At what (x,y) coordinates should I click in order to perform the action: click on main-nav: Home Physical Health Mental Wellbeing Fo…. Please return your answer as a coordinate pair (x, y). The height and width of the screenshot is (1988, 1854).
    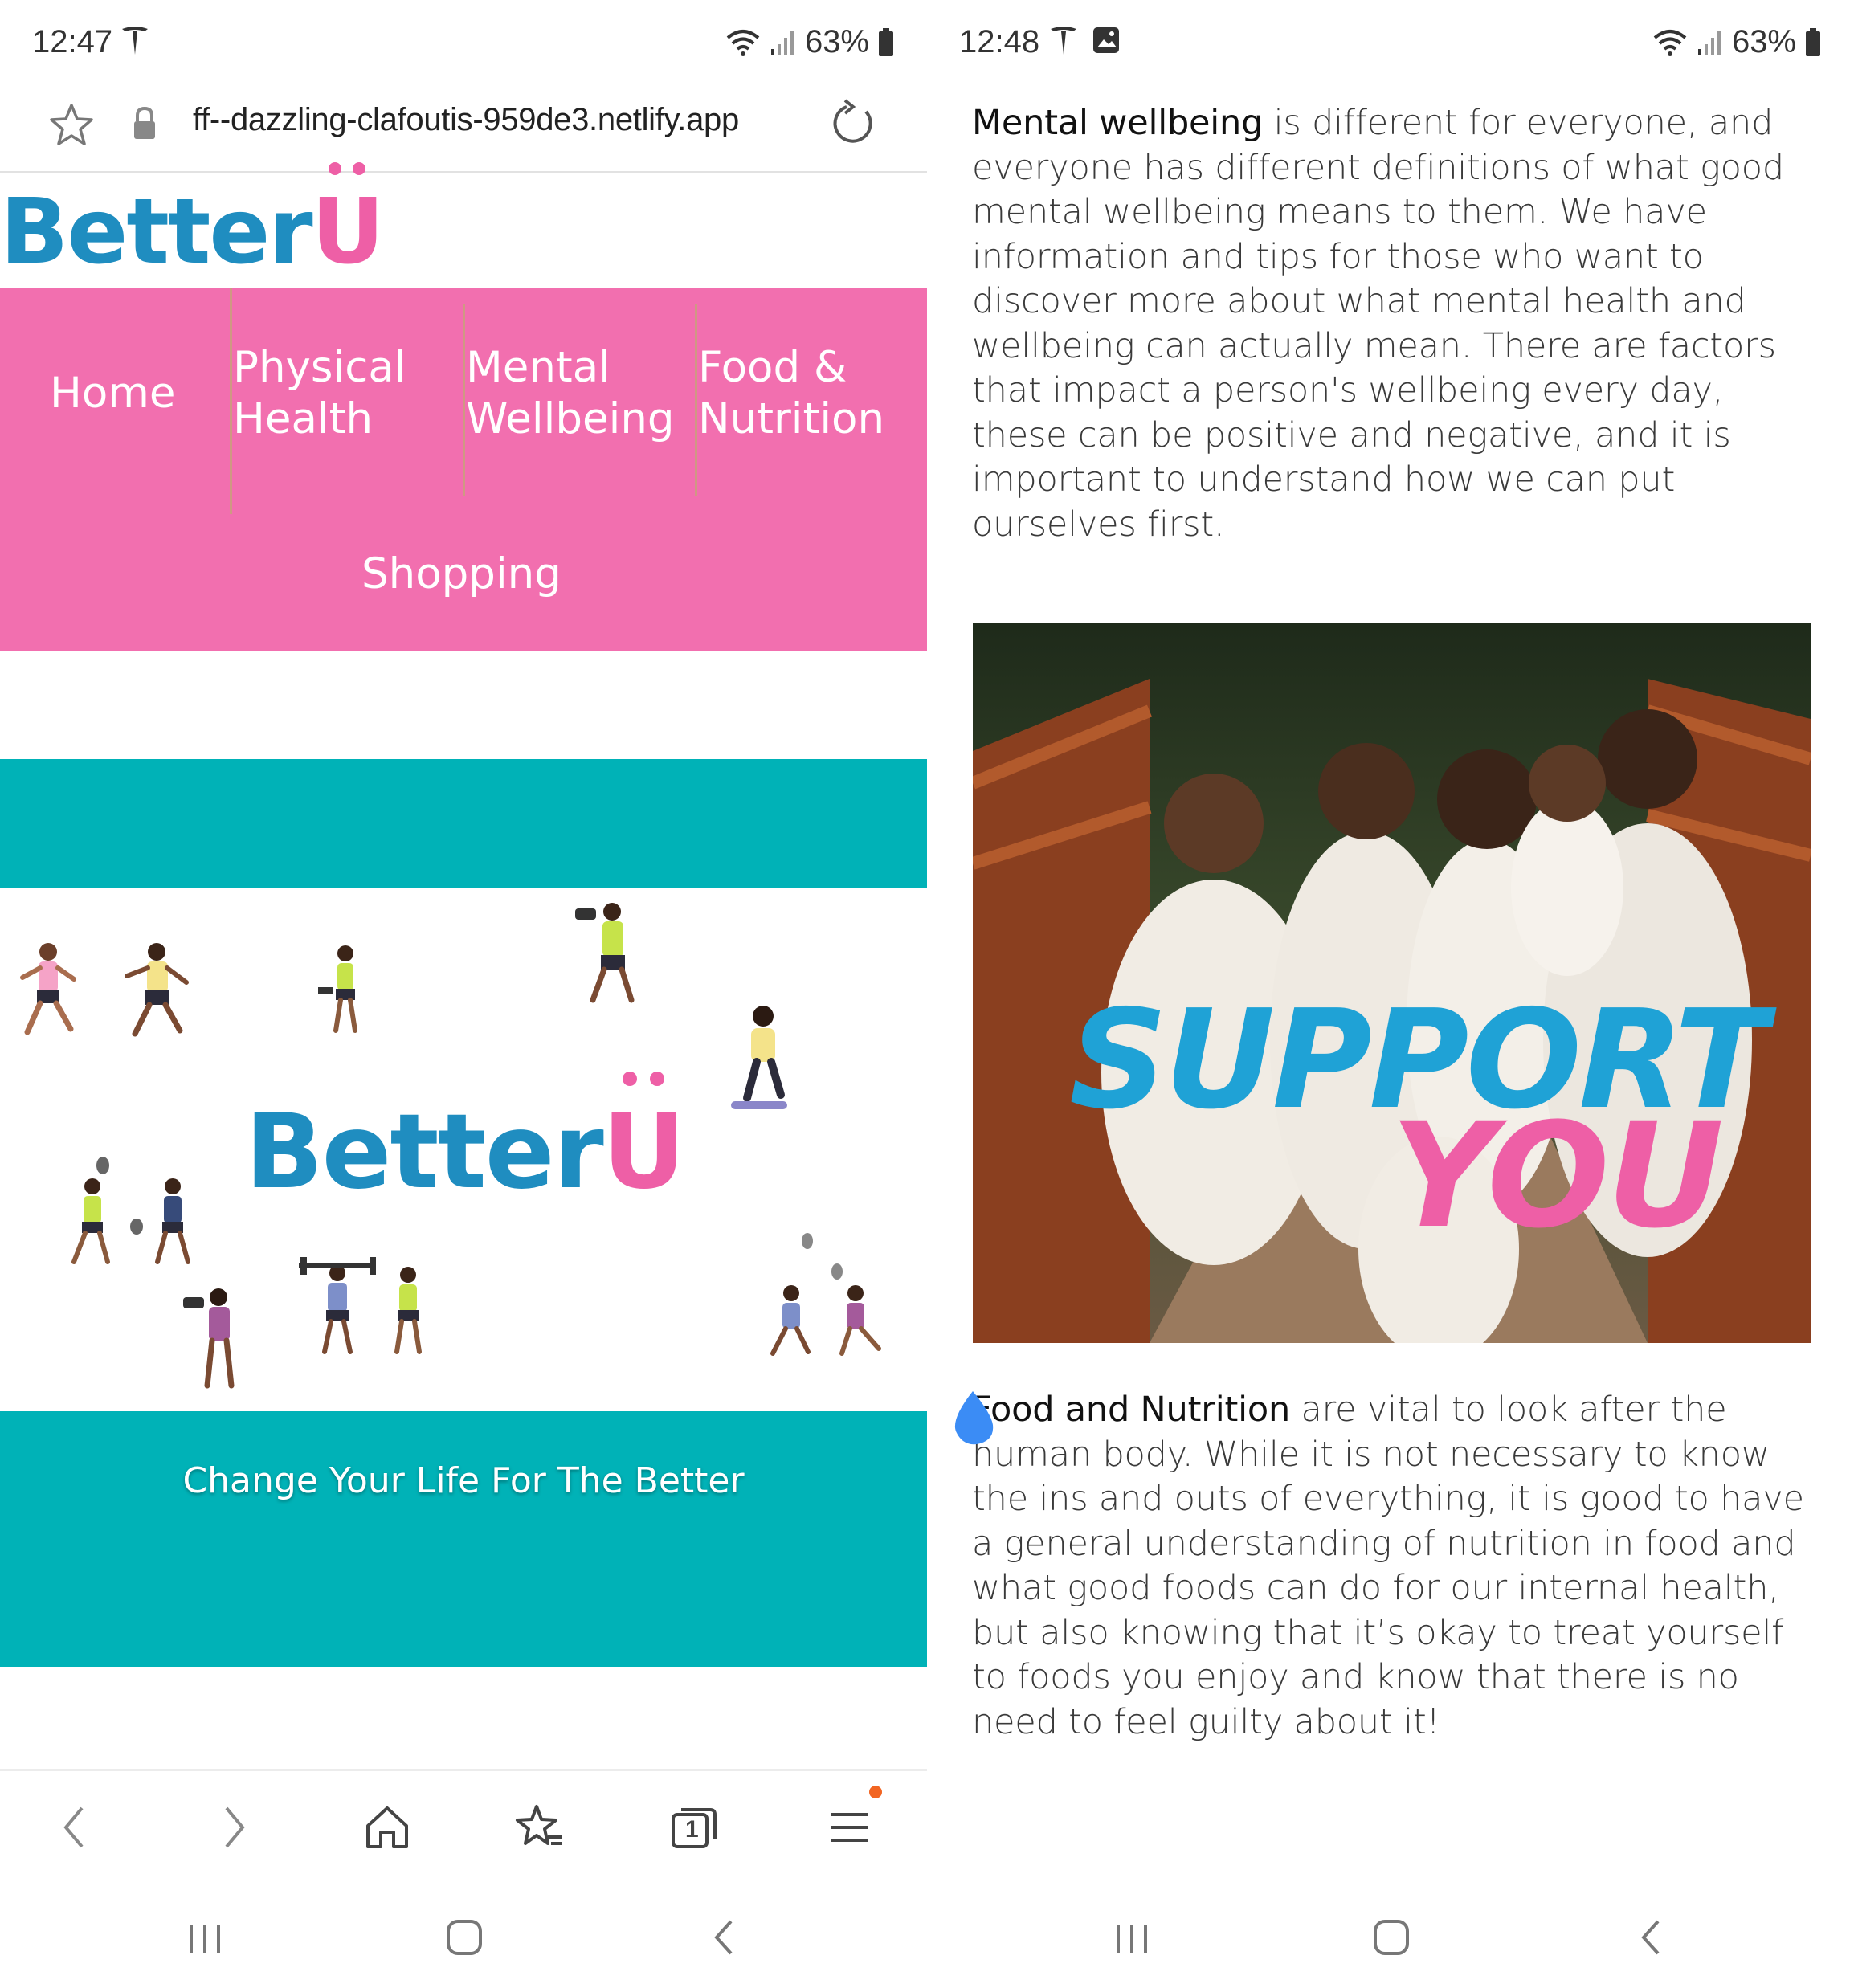
    Looking at the image, I should click on (463, 469).